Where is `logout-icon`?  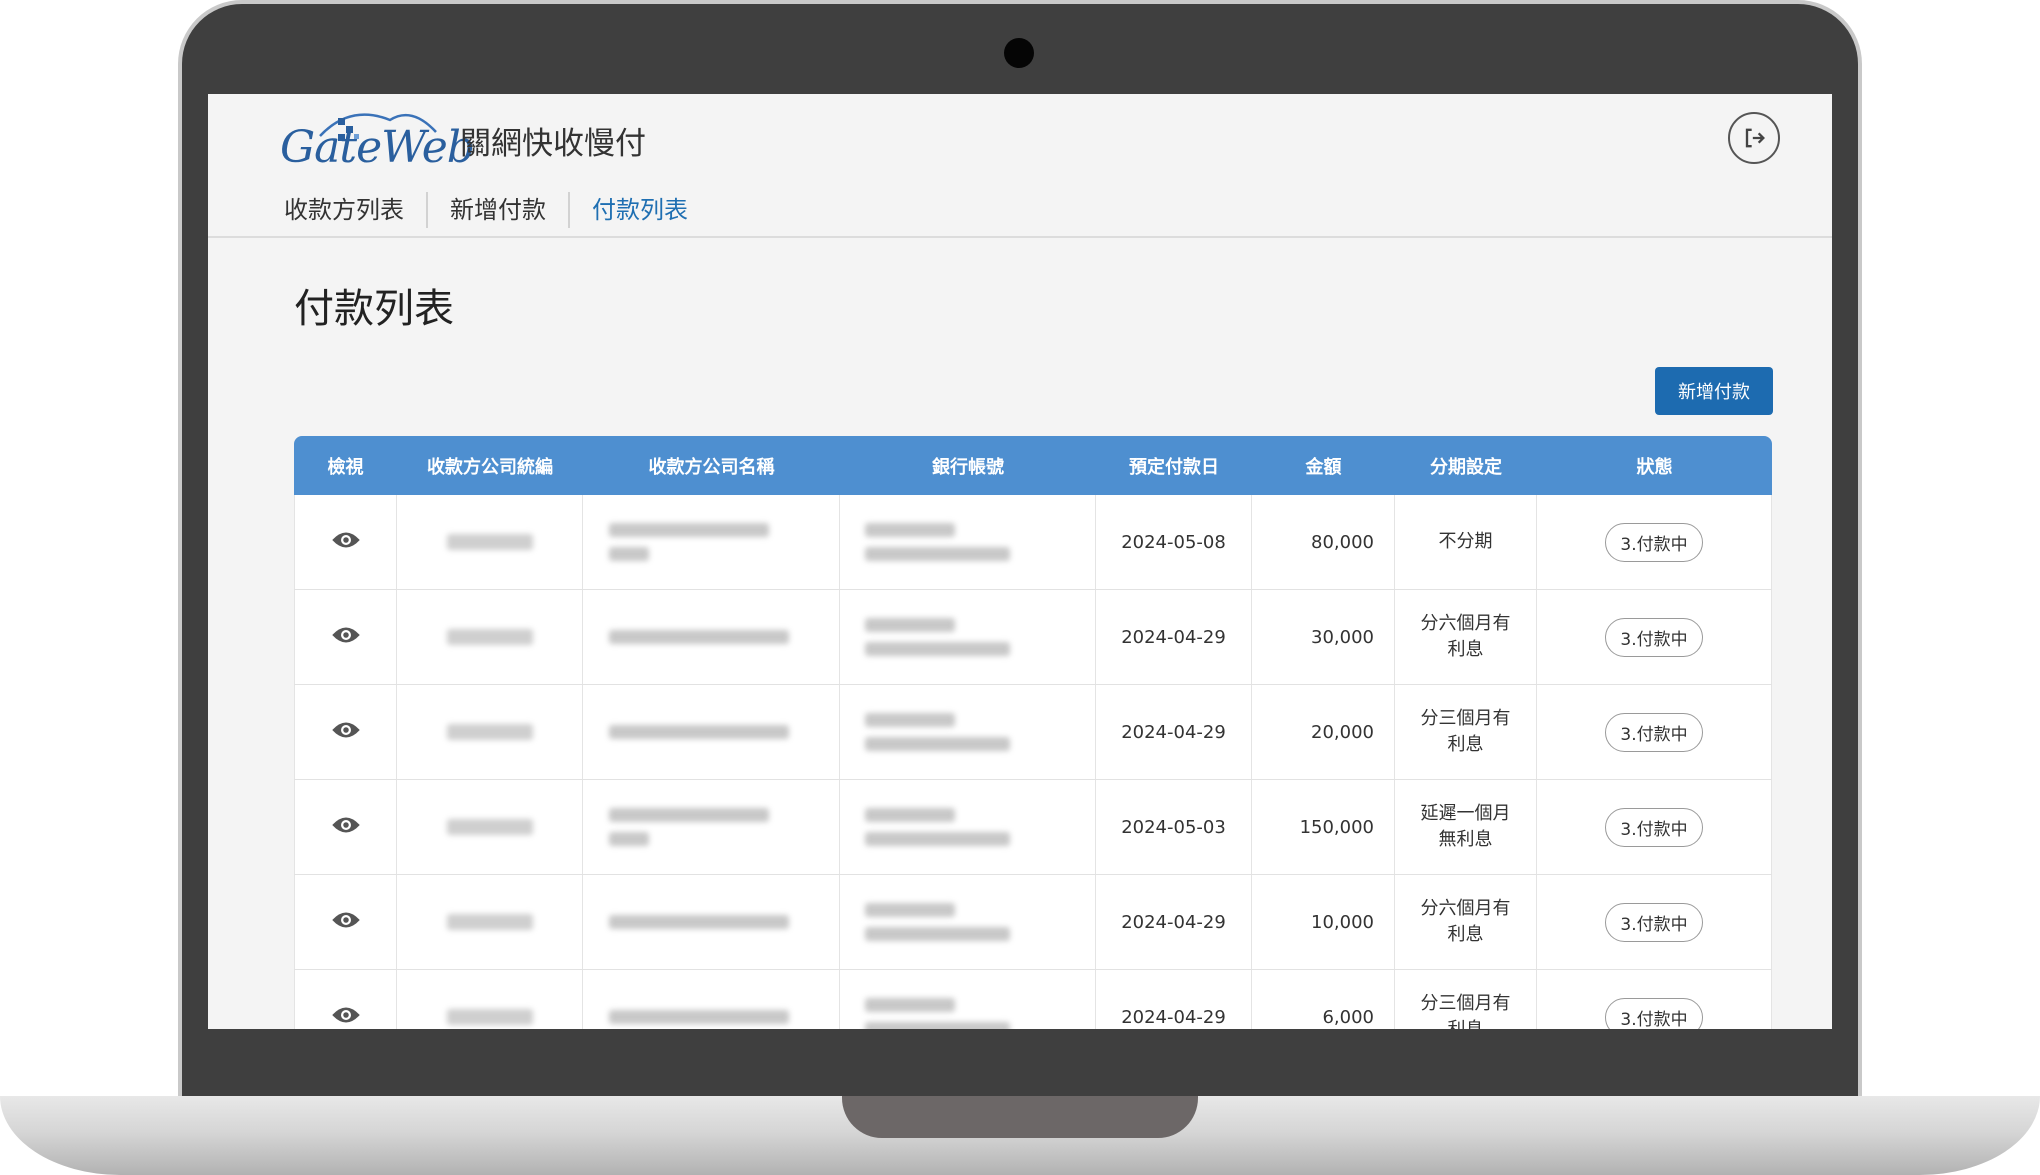
logout-icon is located at coordinates (1755, 138).